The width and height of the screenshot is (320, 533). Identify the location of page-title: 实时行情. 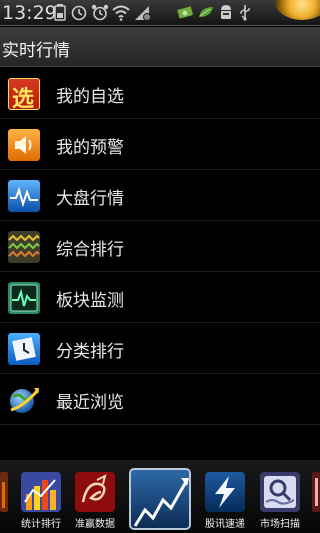
(36, 51).